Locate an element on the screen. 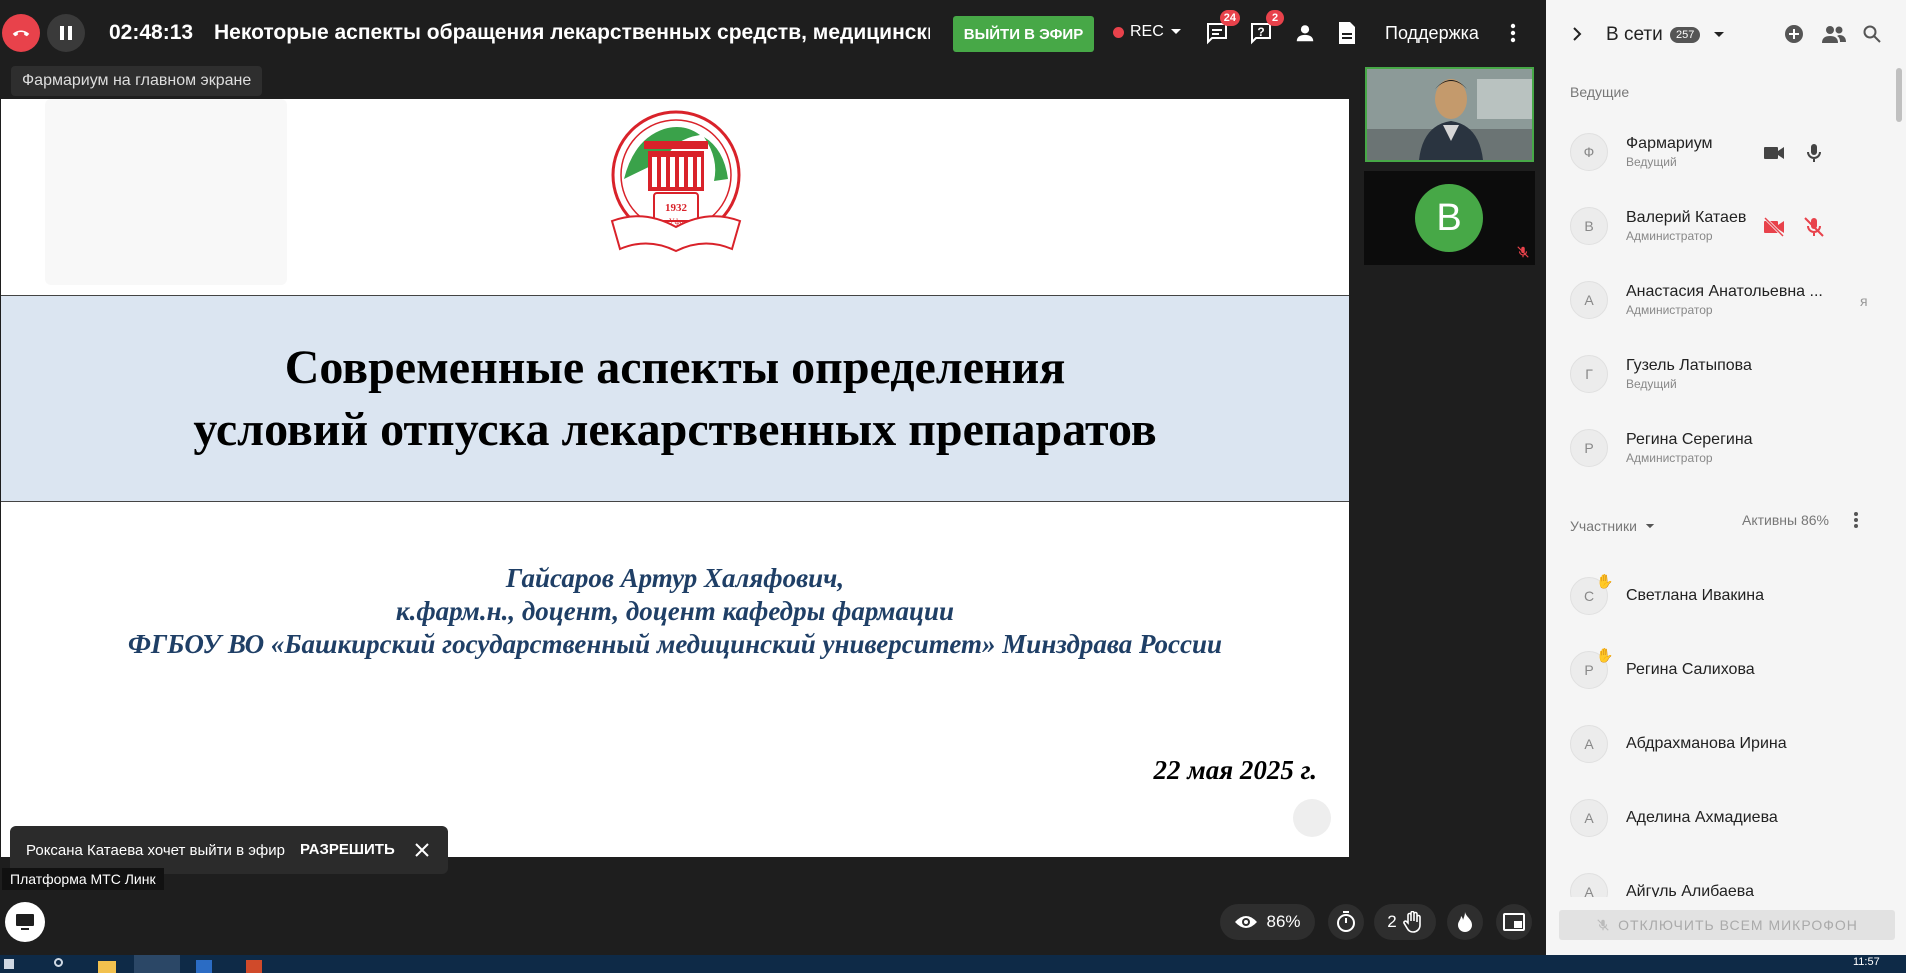  pause-button is located at coordinates (66, 33).